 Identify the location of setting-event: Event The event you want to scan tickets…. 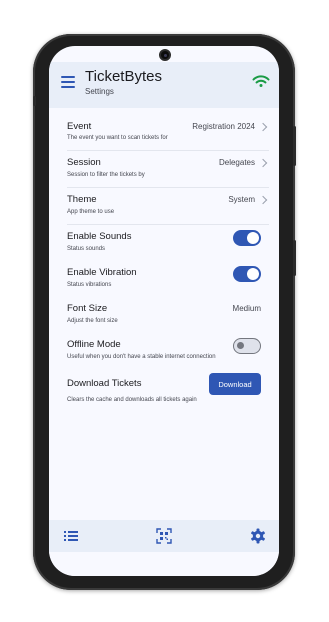
(164, 126).